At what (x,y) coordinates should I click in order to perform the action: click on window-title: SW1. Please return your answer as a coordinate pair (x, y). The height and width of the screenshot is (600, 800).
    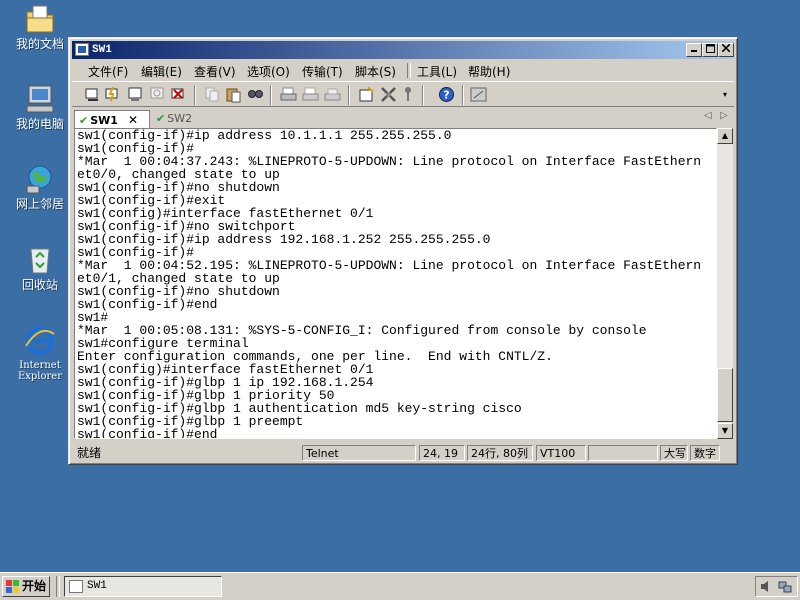
    Looking at the image, I should click on (102, 50).